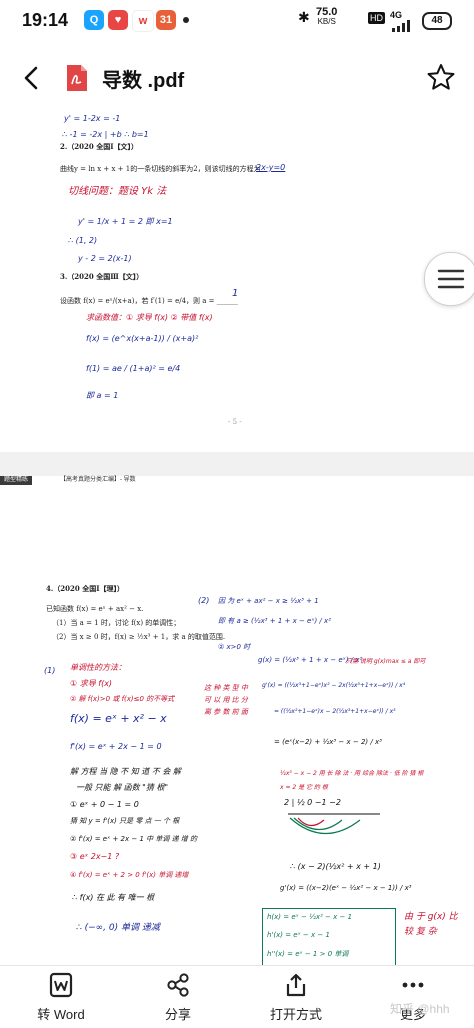  I want to click on handwriting-note: ③ eˣ 2x−1 ?, so click(95, 856).